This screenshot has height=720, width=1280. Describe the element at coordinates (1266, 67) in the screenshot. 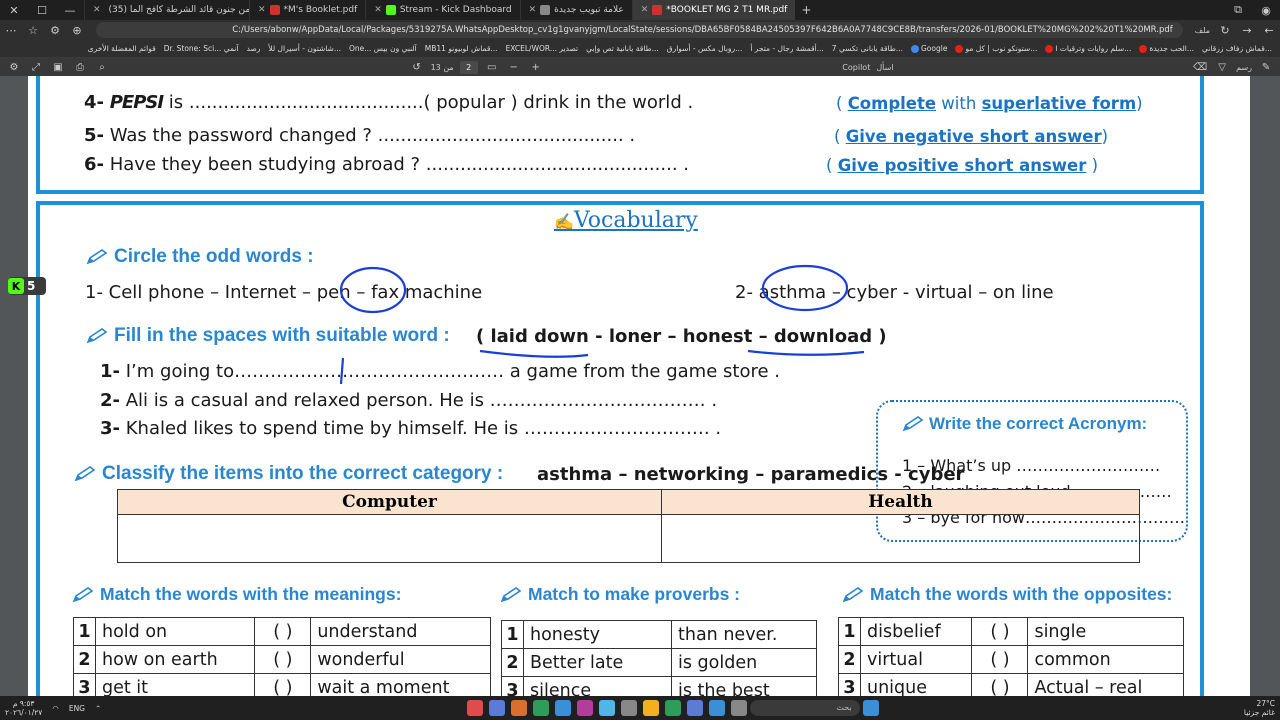

I see `draw-pen-icon: ✎` at that location.